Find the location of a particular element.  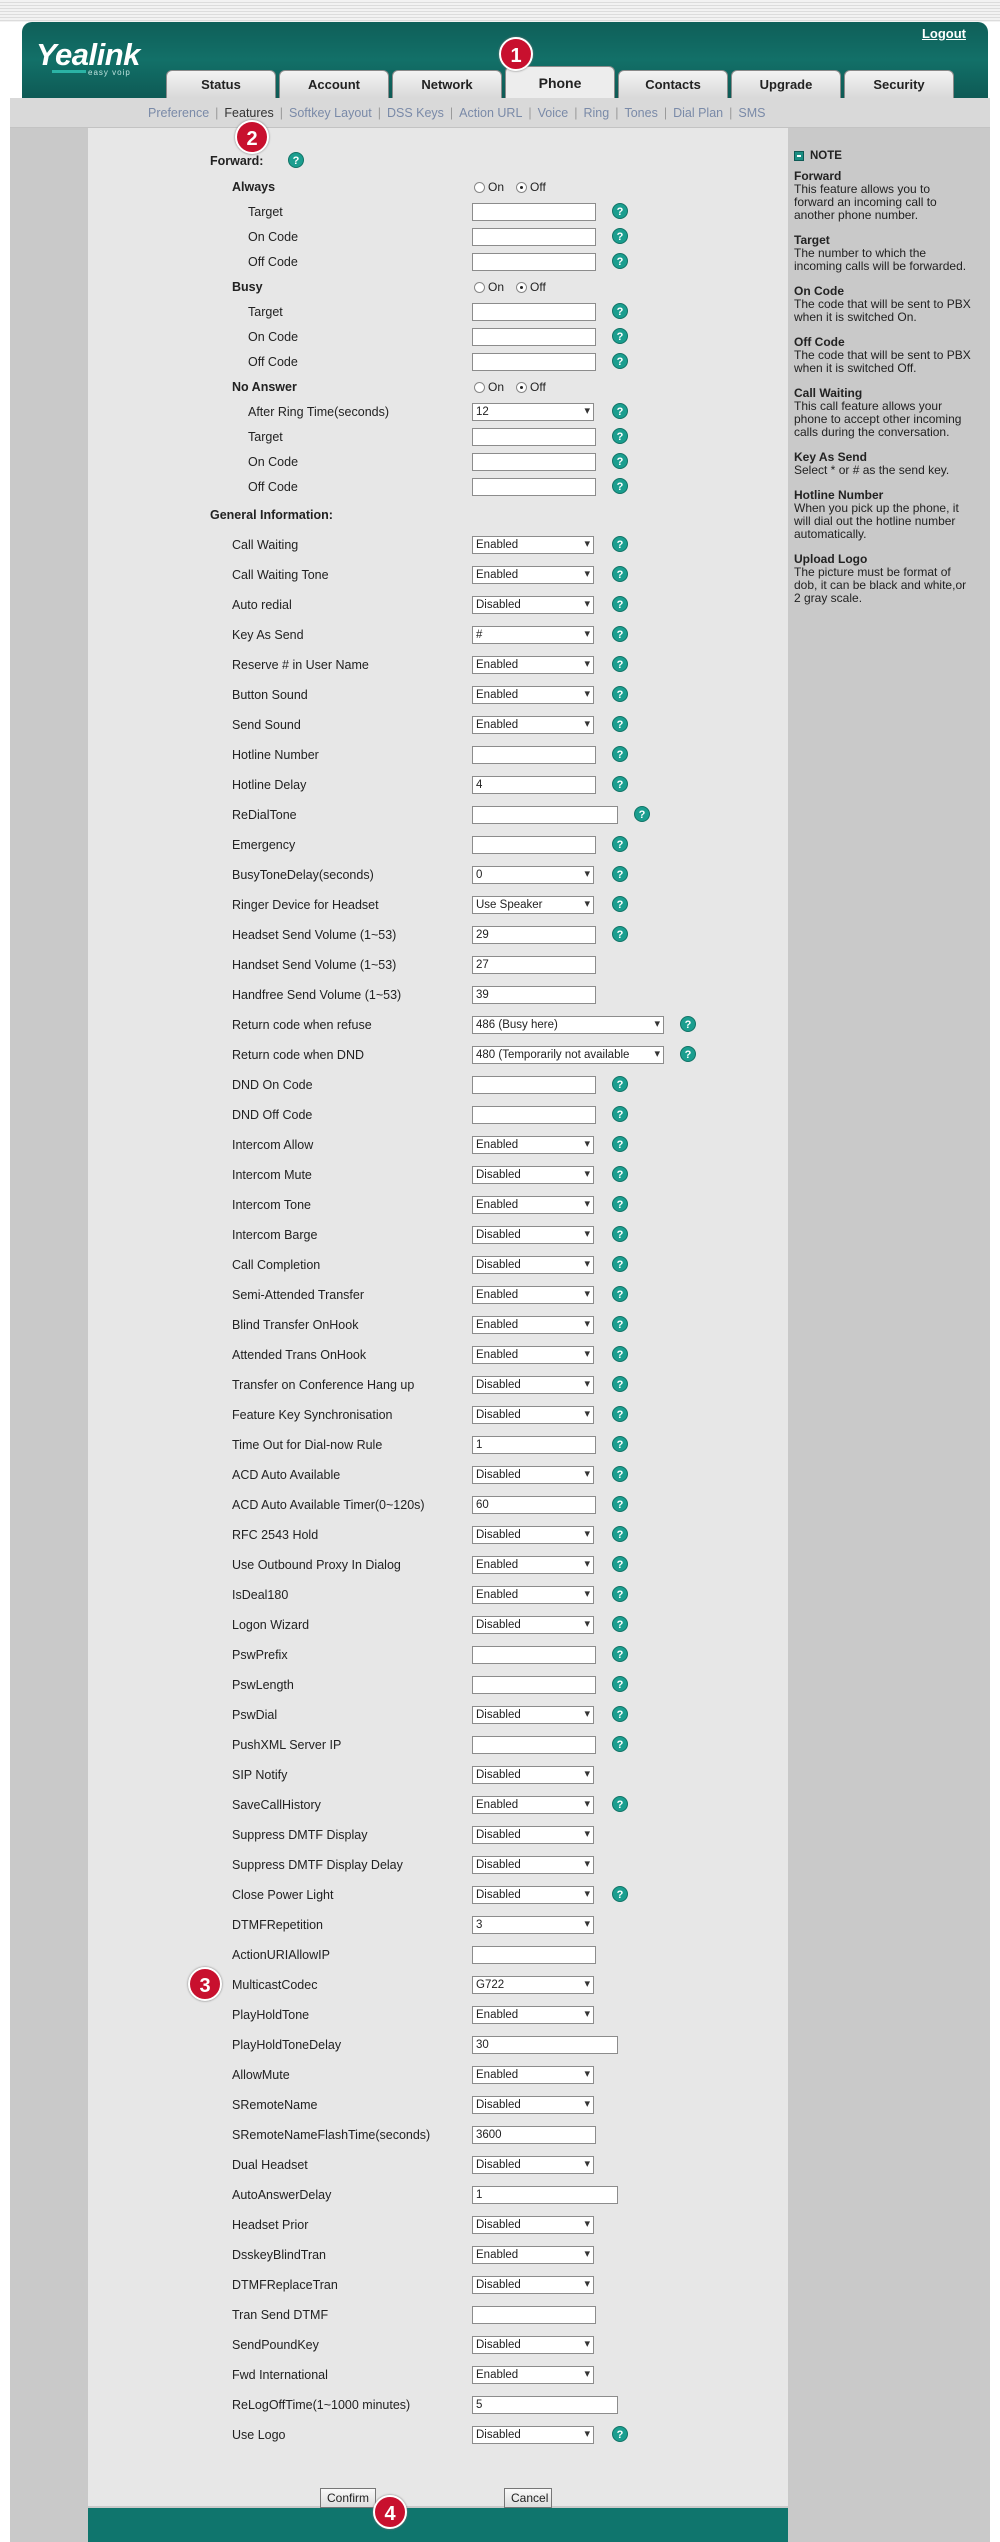

busytonedelay-seconds-select: 0 is located at coordinates (533, 875).